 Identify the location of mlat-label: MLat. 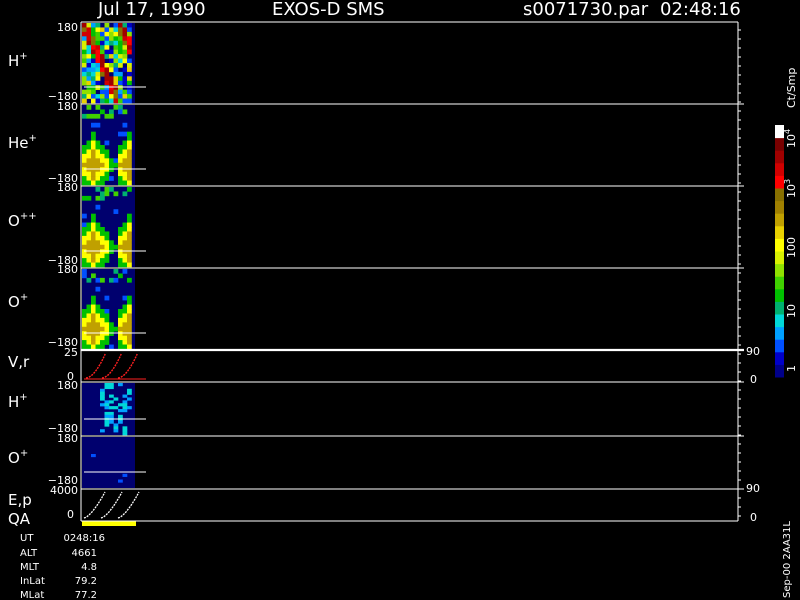
(32, 595).